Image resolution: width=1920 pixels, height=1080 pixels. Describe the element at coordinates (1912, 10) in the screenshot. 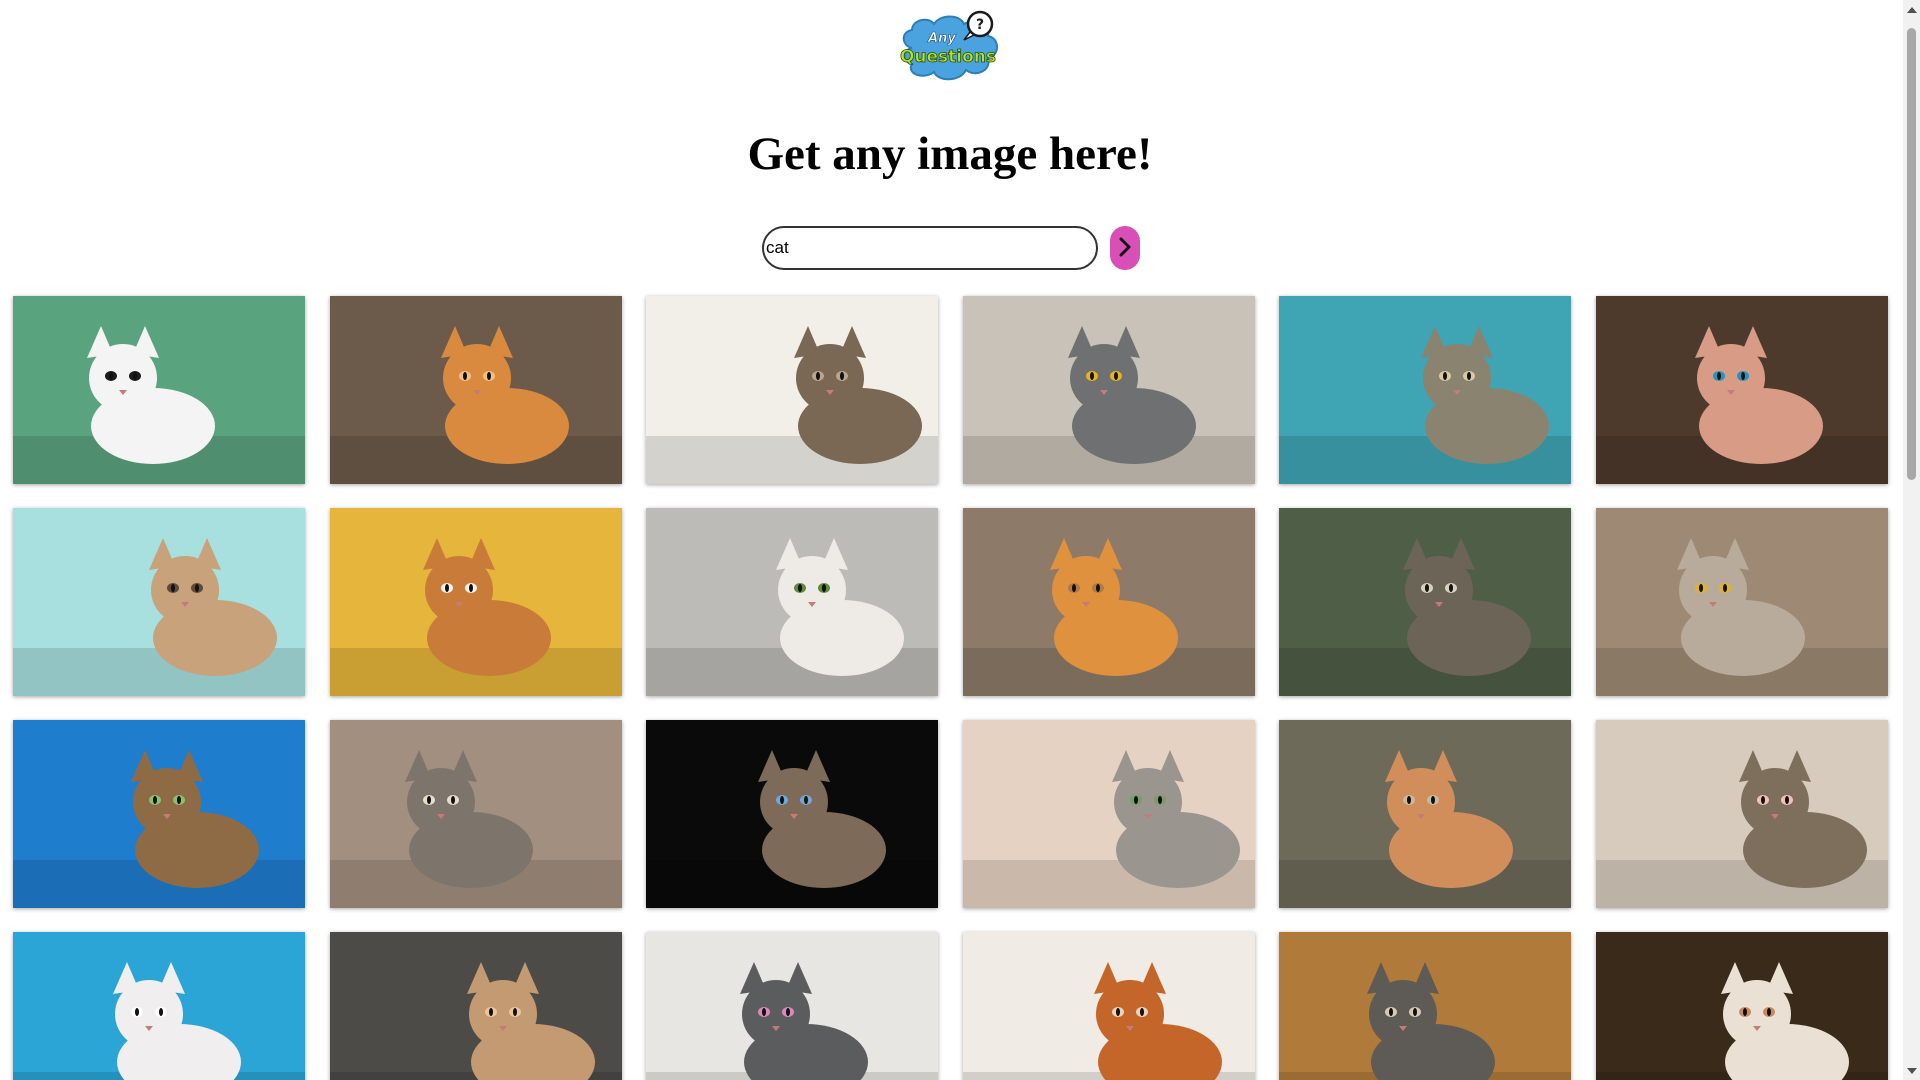

I see `scroll-up-arrow-icon` at that location.